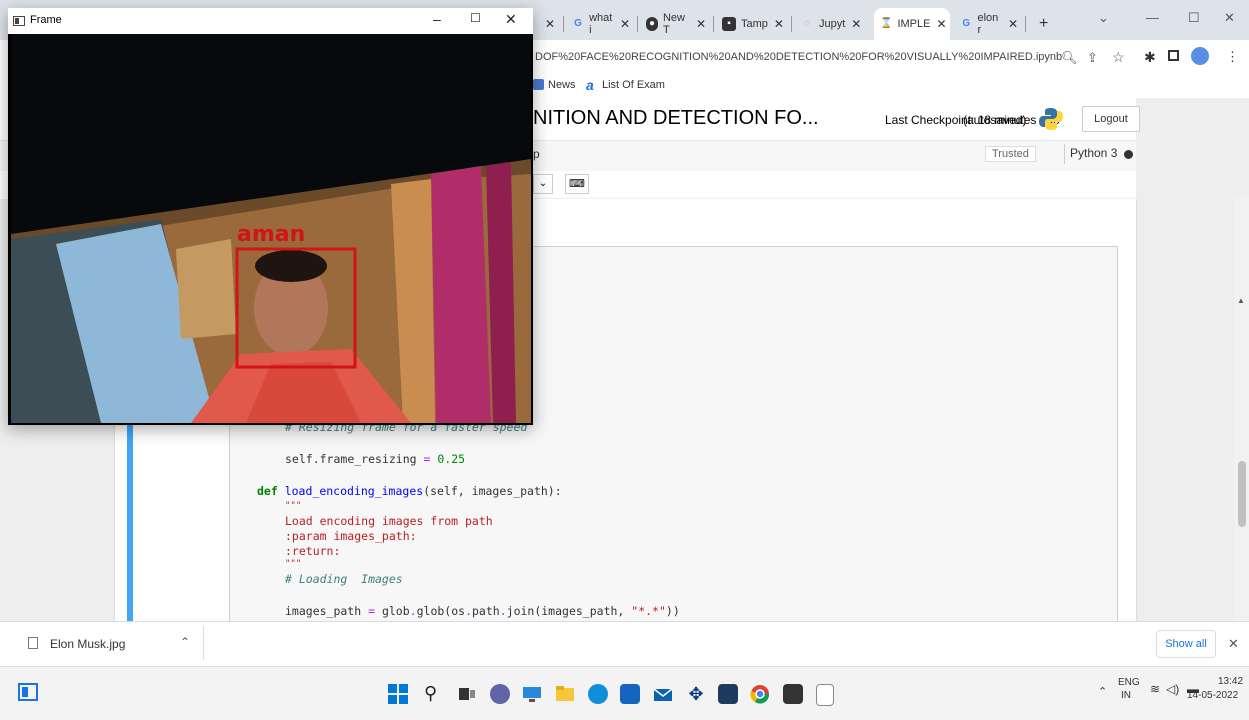 This screenshot has width=1249, height=720. I want to click on mail-icon, so click(663, 694).